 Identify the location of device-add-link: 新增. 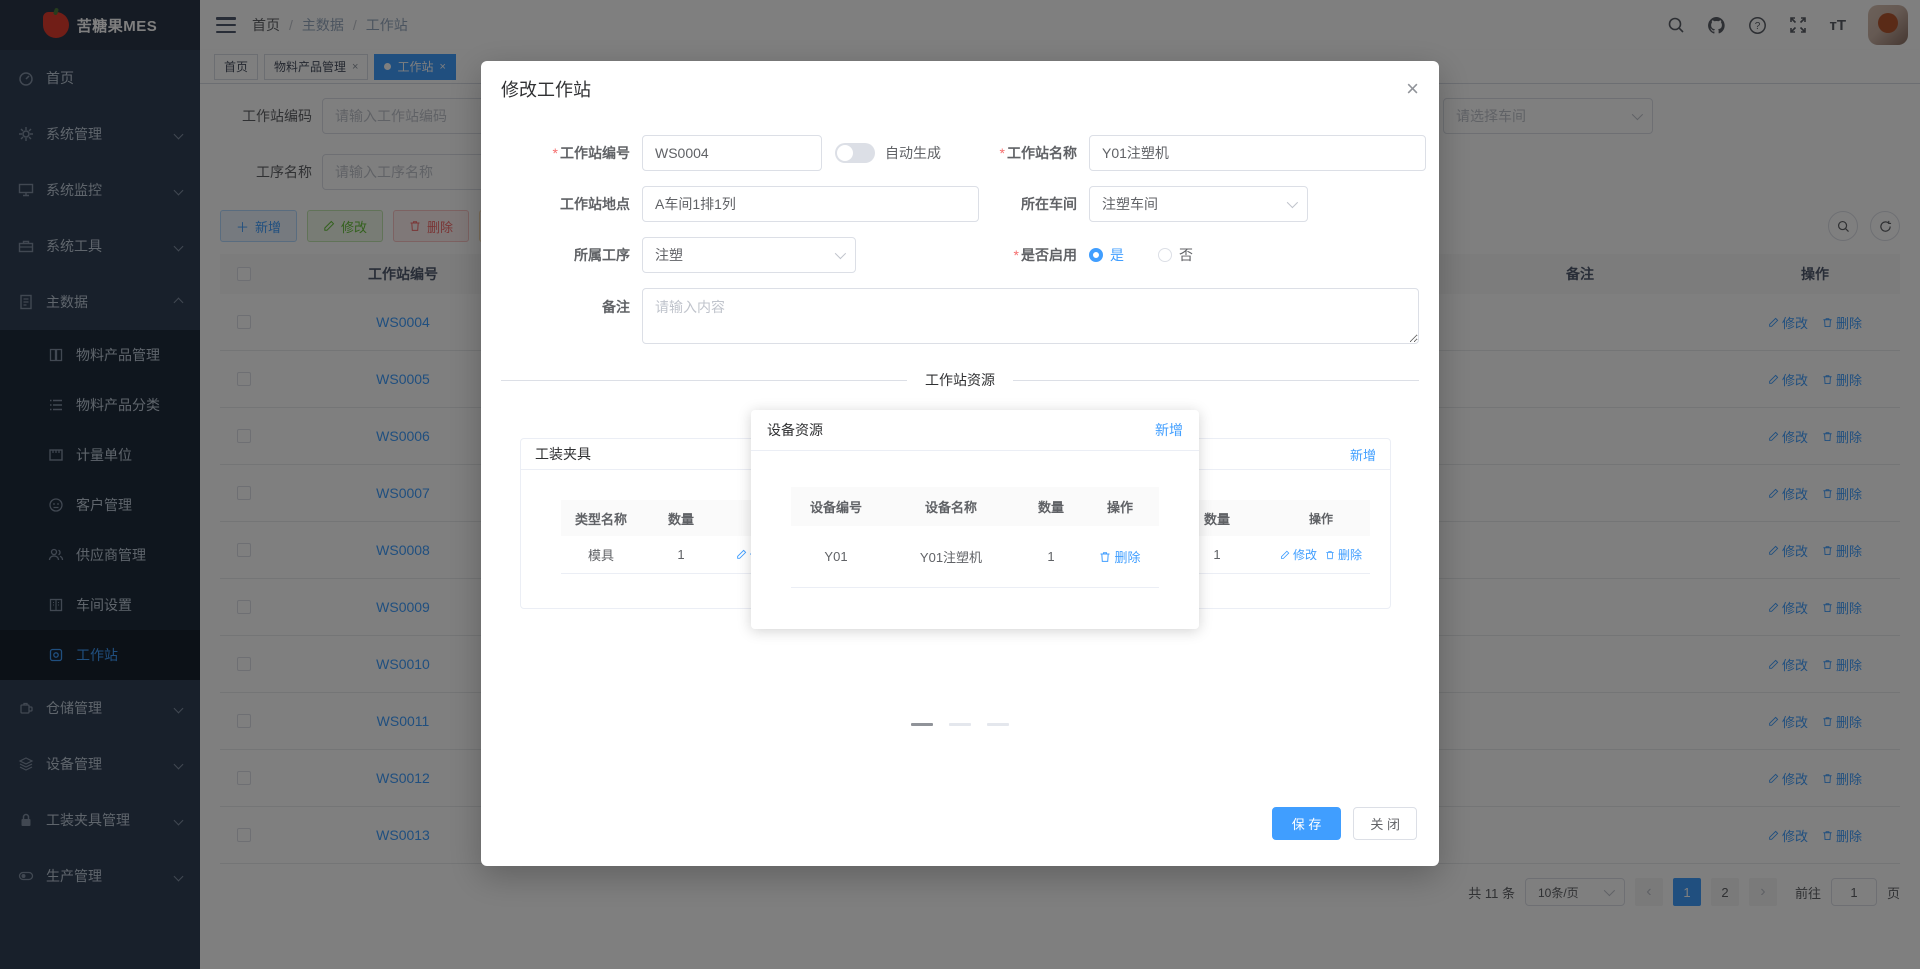
(1169, 430).